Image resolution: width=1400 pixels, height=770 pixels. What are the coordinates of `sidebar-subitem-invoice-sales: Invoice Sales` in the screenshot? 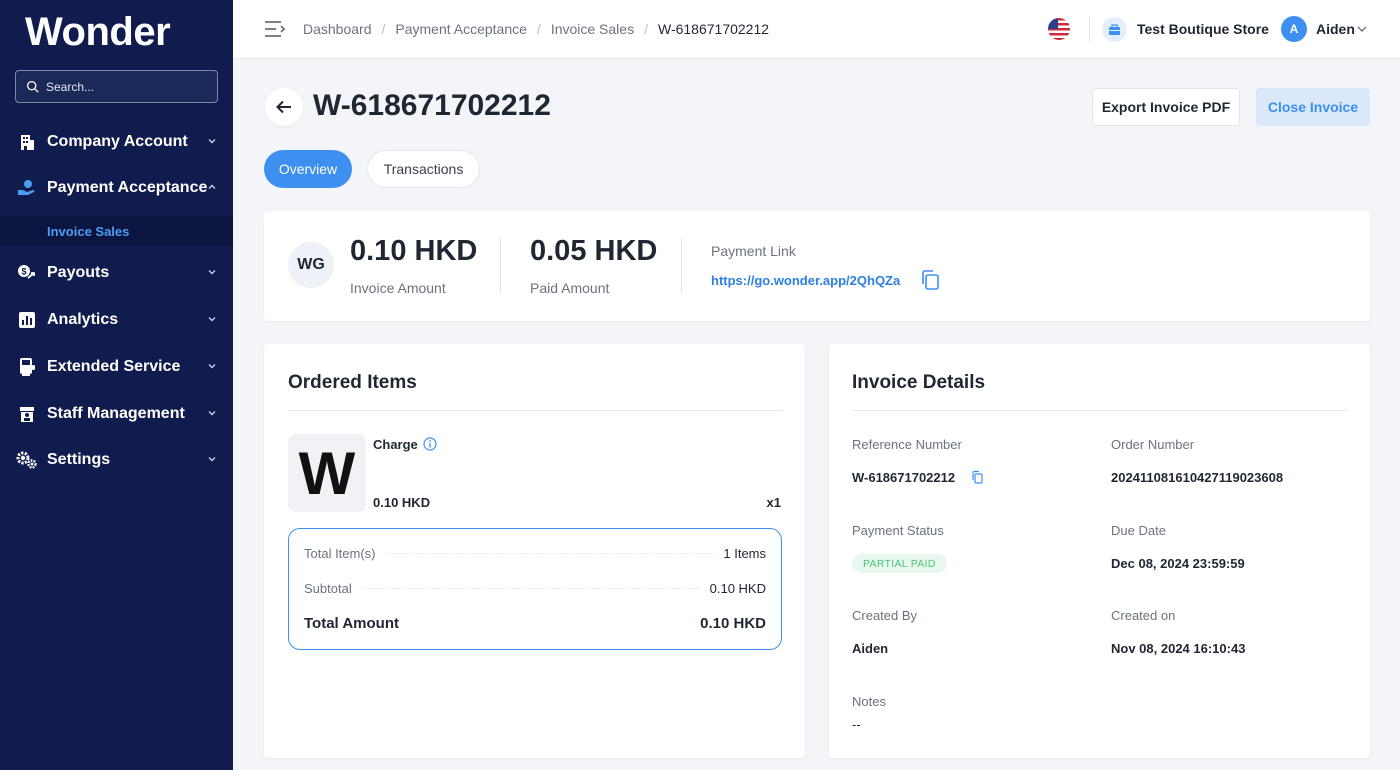 It's located at (116, 231).